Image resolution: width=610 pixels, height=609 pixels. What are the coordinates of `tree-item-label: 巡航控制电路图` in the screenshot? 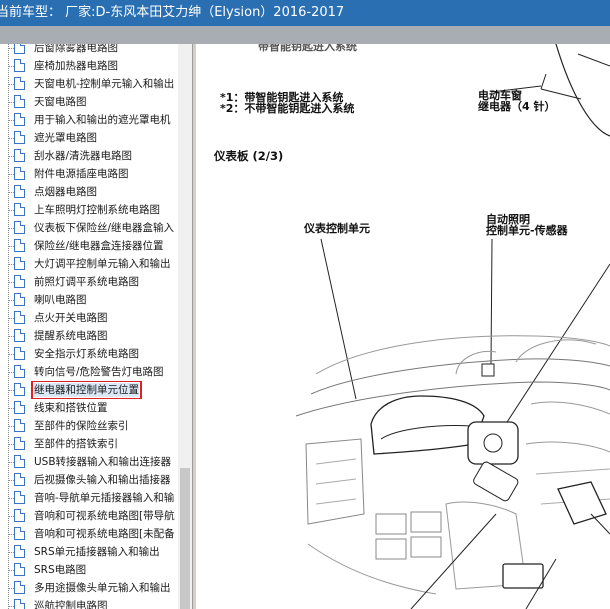 It's located at (71, 604).